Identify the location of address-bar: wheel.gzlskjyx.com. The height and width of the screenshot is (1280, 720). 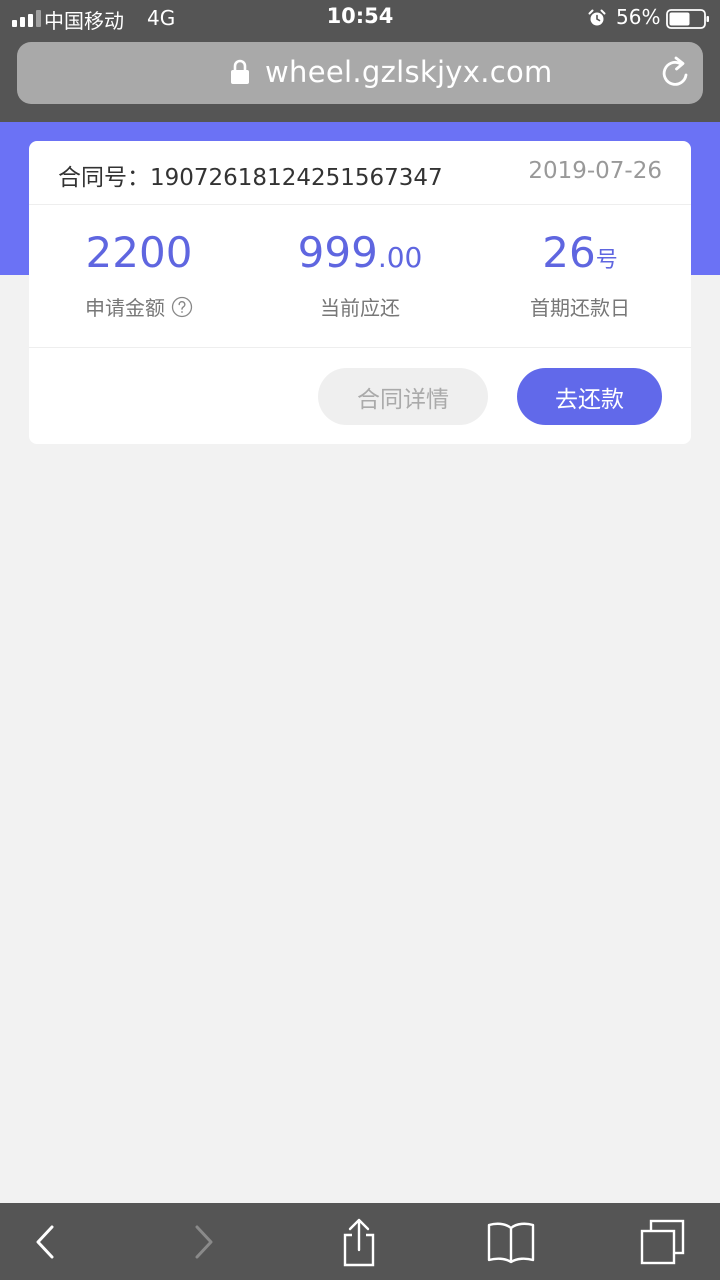
(360, 73).